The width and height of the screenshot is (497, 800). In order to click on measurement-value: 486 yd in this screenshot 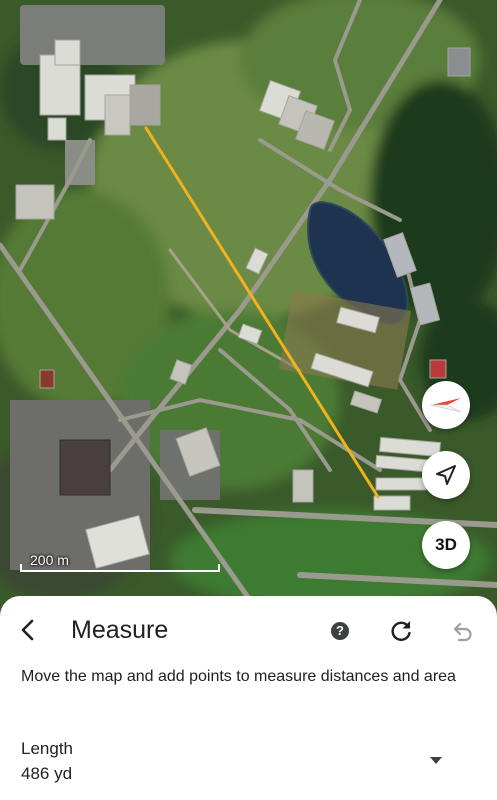, I will do `click(47, 773)`.